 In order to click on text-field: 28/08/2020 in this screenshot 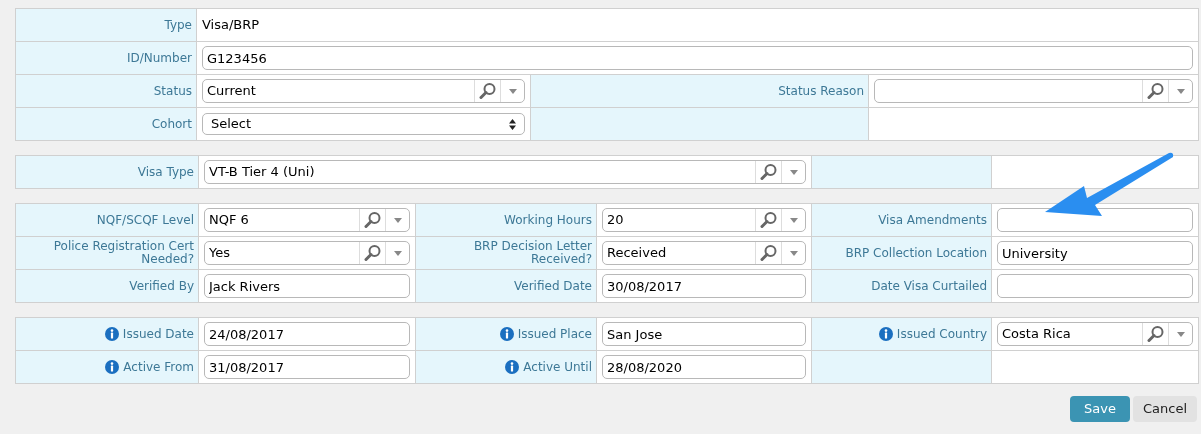, I will do `click(704, 367)`.